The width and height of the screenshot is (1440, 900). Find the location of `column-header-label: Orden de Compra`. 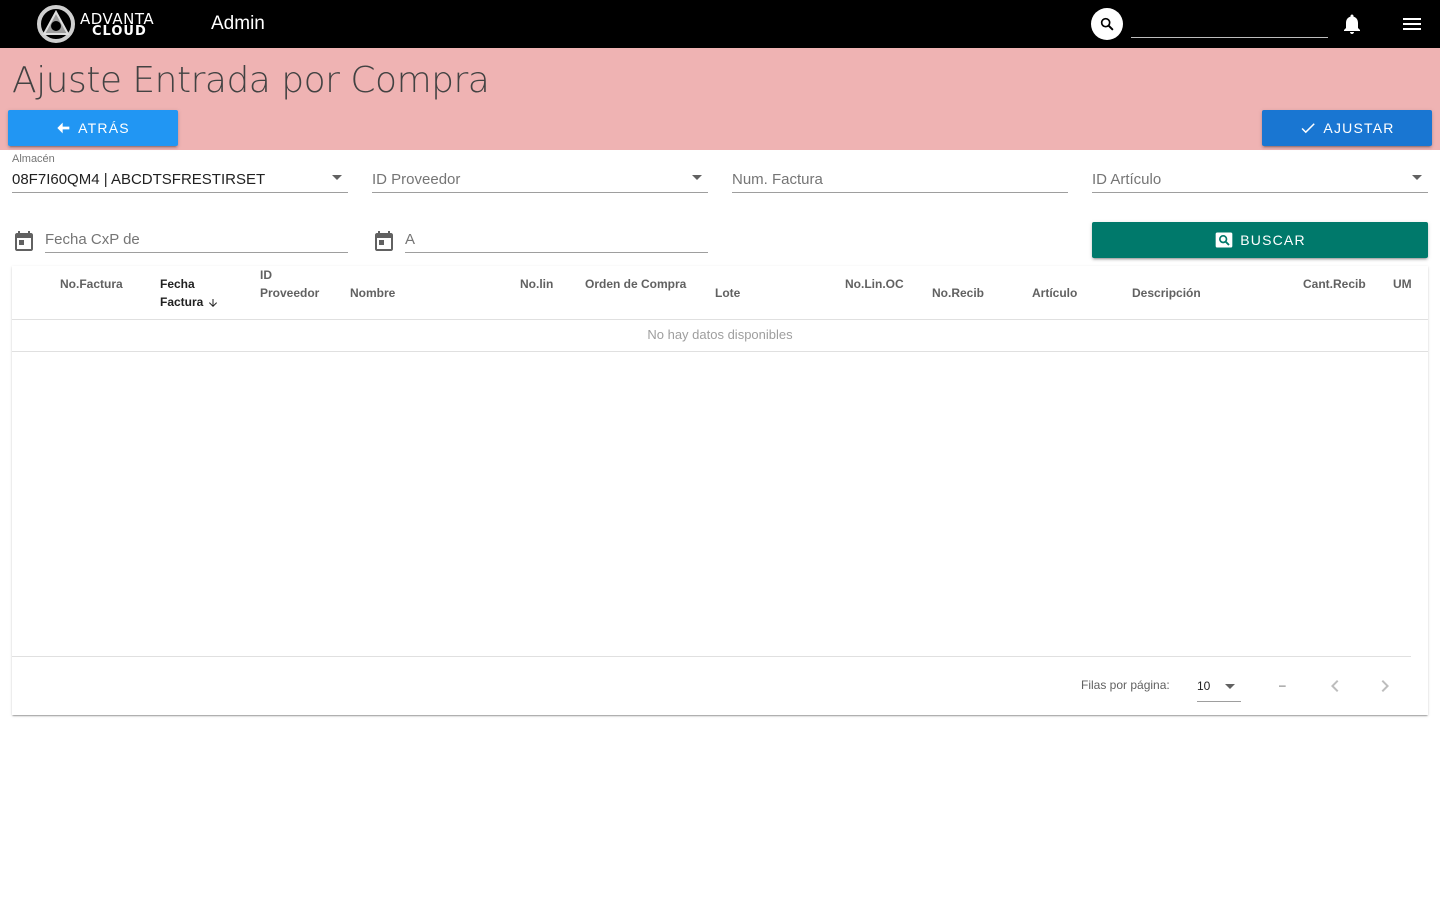

column-header-label: Orden de Compra is located at coordinates (636, 284).